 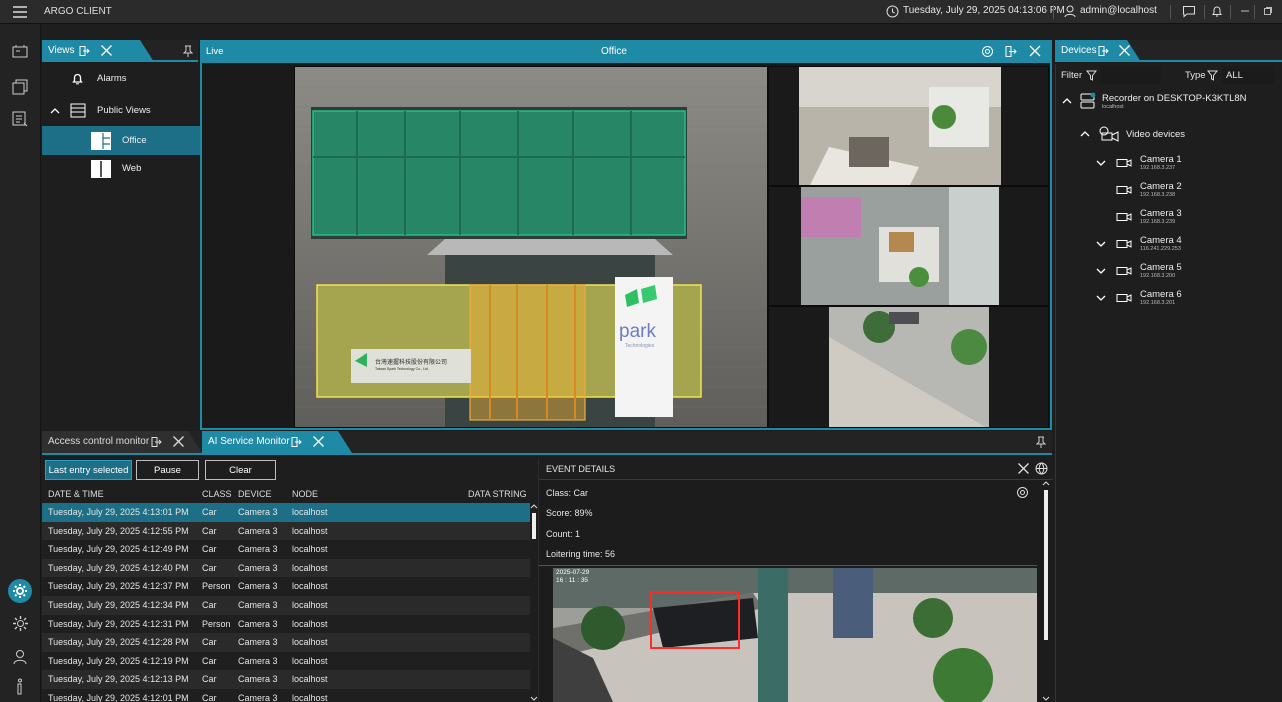 What do you see at coordinates (121, 110) in the screenshot?
I see `tree-item-public-views: Public Views` at bounding box center [121, 110].